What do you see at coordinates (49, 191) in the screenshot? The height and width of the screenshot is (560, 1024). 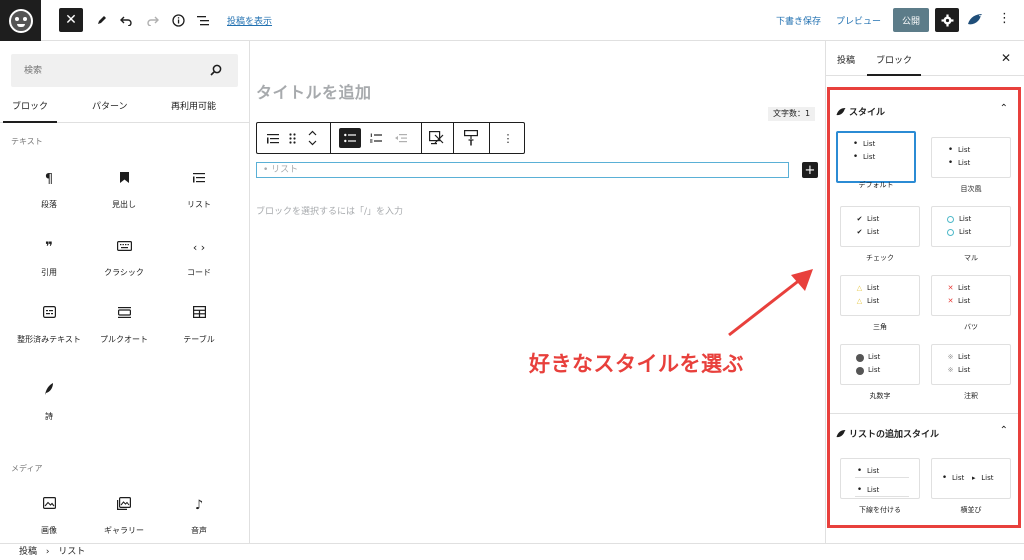 I see `block-paragraph: ¶ 段落` at bounding box center [49, 191].